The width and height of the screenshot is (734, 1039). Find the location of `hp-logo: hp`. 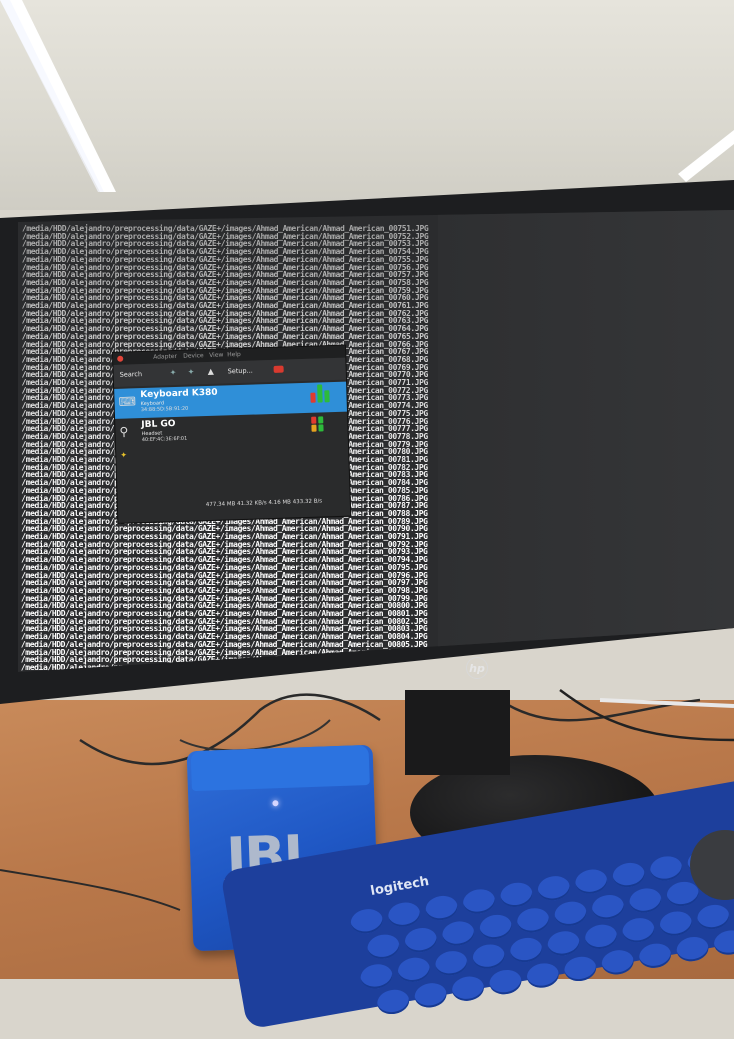

hp-logo: hp is located at coordinates (477, 668).